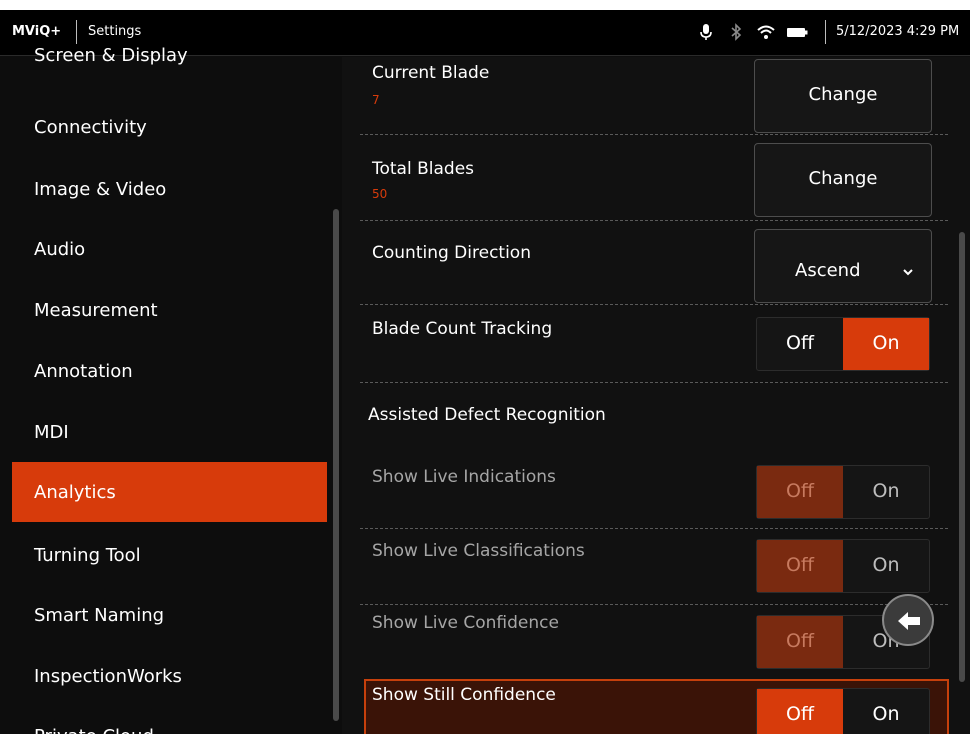  I want to click on sidebar-scrollbar, so click(336, 465).